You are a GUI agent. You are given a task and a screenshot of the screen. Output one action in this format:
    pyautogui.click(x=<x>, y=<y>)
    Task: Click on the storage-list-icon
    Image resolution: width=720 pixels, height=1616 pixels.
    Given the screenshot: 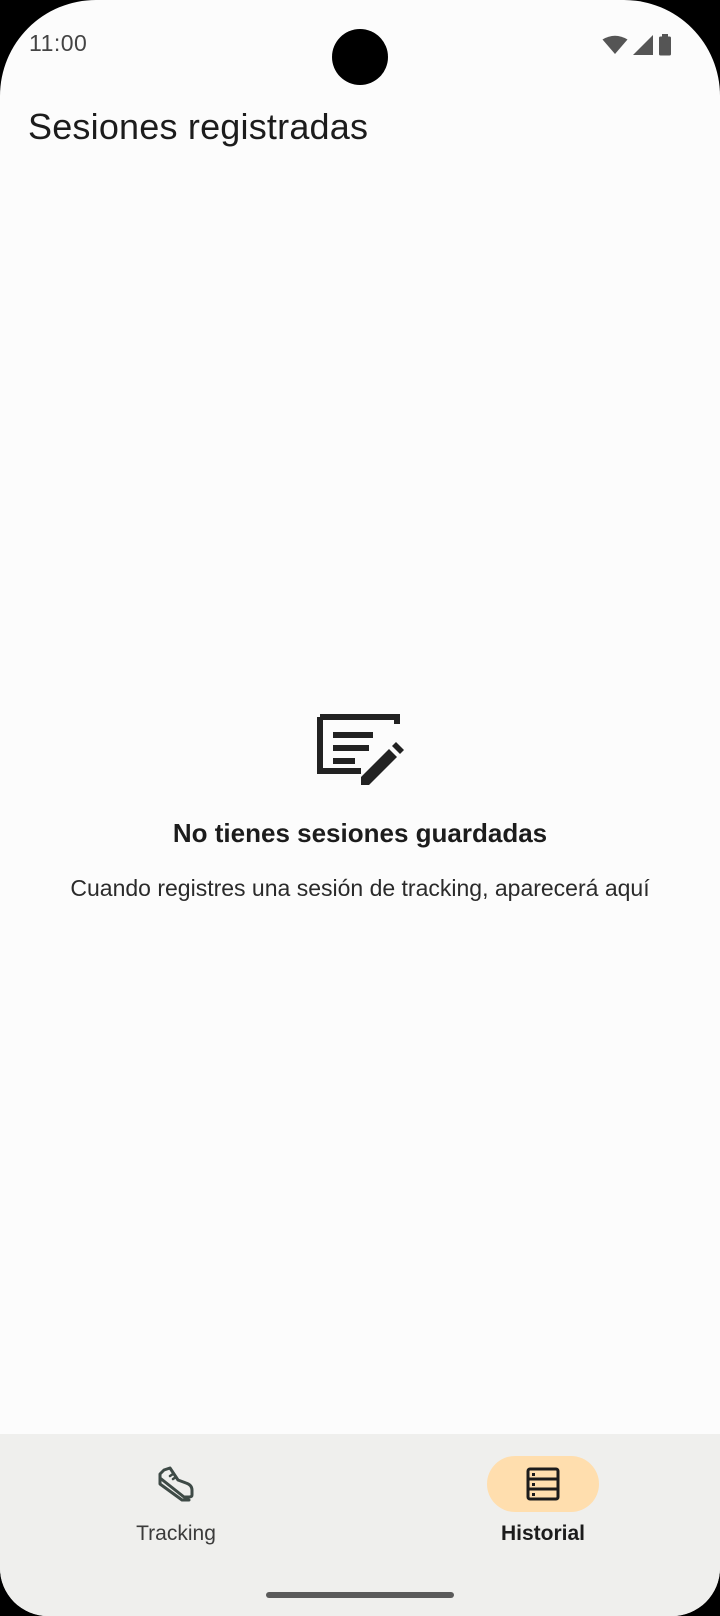 What is the action you would take?
    pyautogui.click(x=543, y=1484)
    